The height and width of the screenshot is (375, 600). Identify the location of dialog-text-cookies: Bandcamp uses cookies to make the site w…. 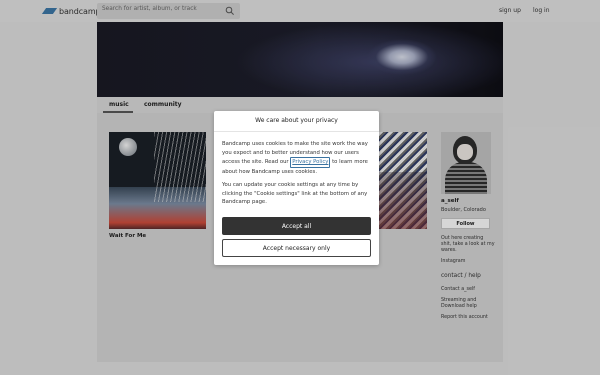
(297, 158).